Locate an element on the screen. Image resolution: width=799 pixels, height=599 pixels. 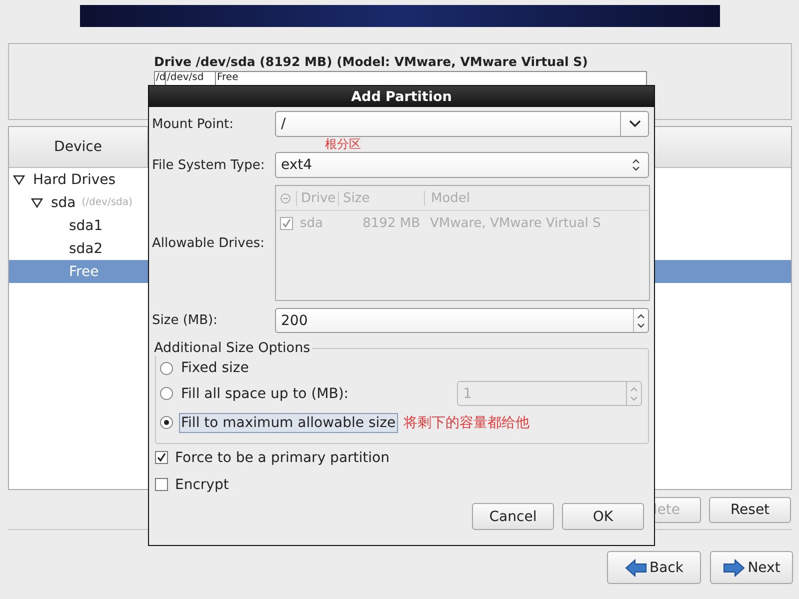
field-label: Allowable Drives: is located at coordinates (209, 243).